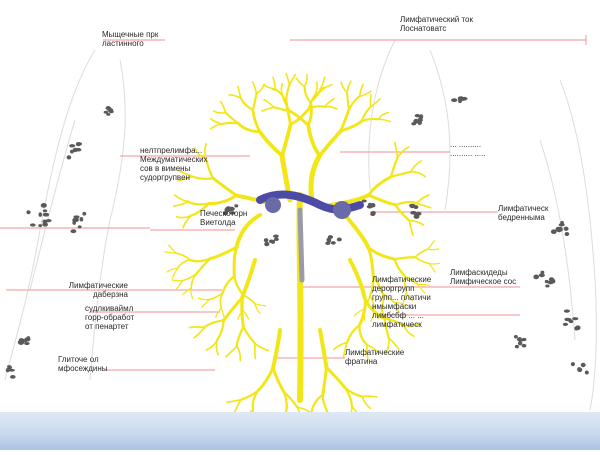  What do you see at coordinates (223, 218) in the screenshot?
I see `label-center: Печескоторн Виетолда` at bounding box center [223, 218].